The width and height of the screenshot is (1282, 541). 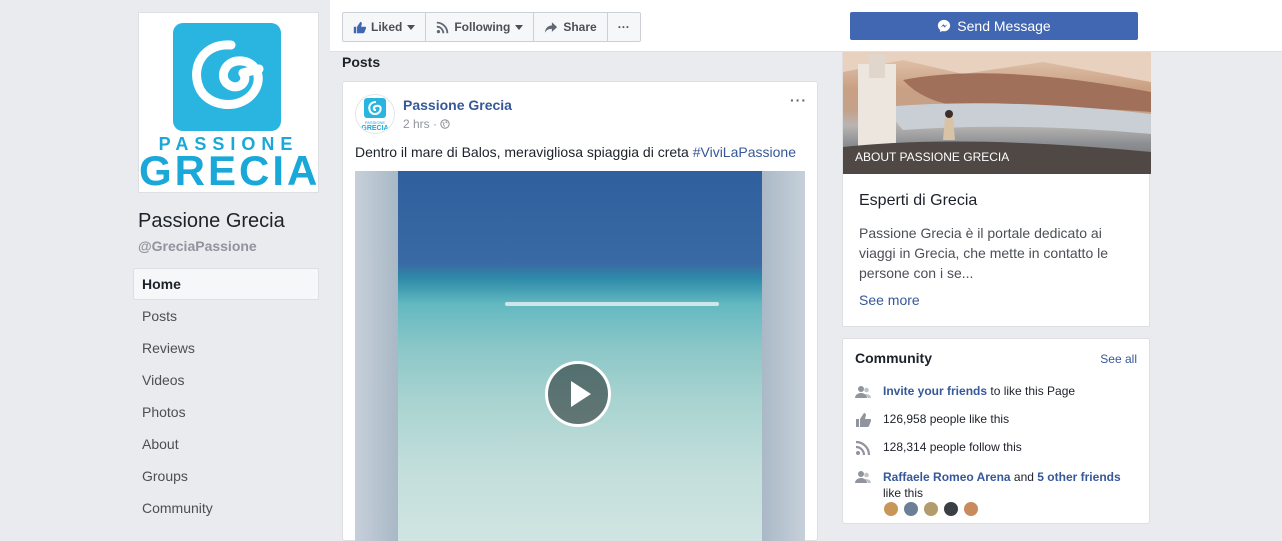 I want to click on nav-item-about: About, so click(x=226, y=444).